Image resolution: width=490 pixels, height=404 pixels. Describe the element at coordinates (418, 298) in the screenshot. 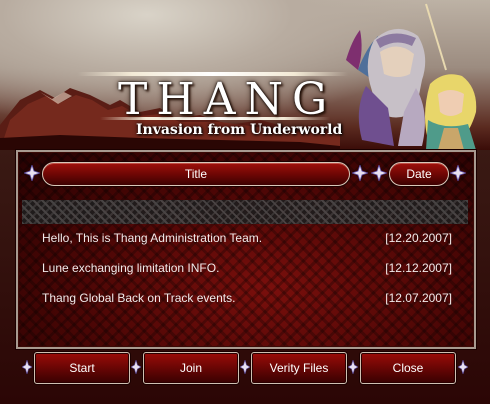

I see `news-date: [12.07.2007]` at that location.